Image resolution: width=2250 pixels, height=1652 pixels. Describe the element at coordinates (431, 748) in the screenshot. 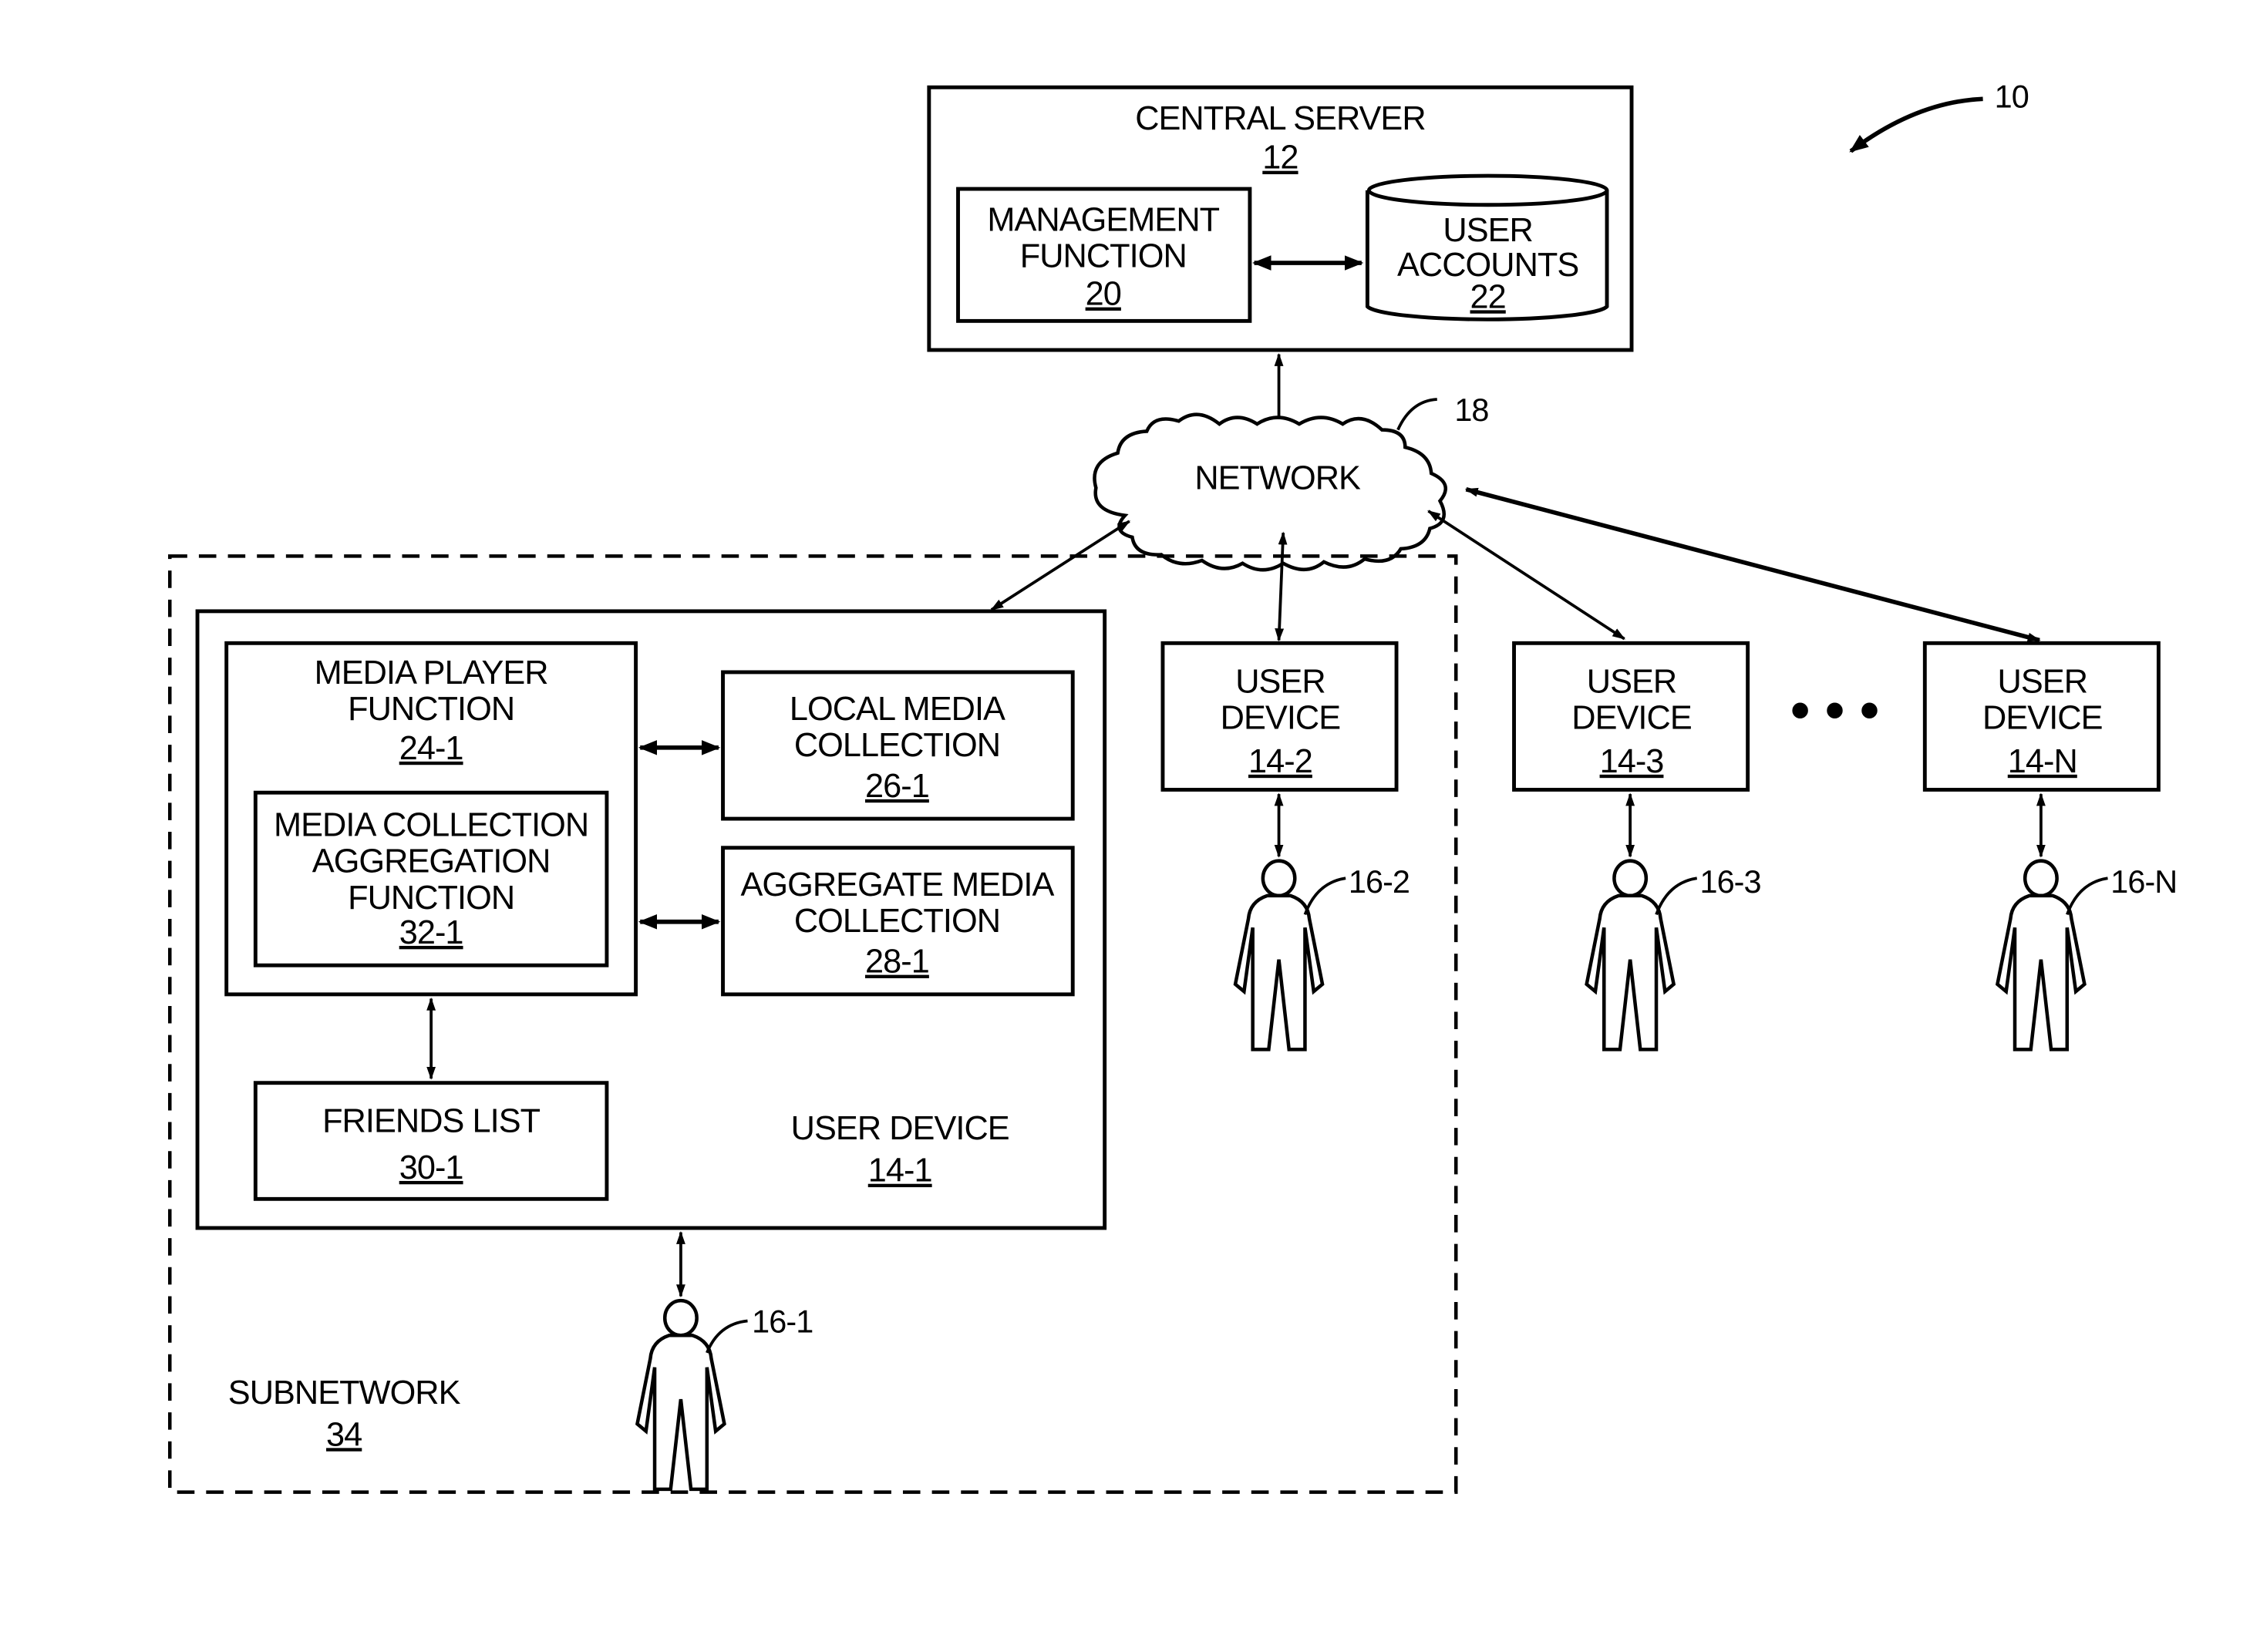

I see `media-player-ref: 24-1` at that location.